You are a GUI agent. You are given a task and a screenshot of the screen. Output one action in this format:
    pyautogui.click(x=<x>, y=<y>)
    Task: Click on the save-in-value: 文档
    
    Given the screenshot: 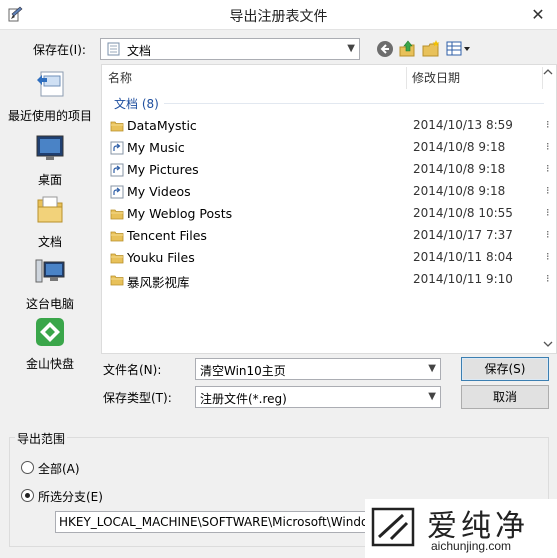 What is the action you would take?
    pyautogui.click(x=139, y=51)
    